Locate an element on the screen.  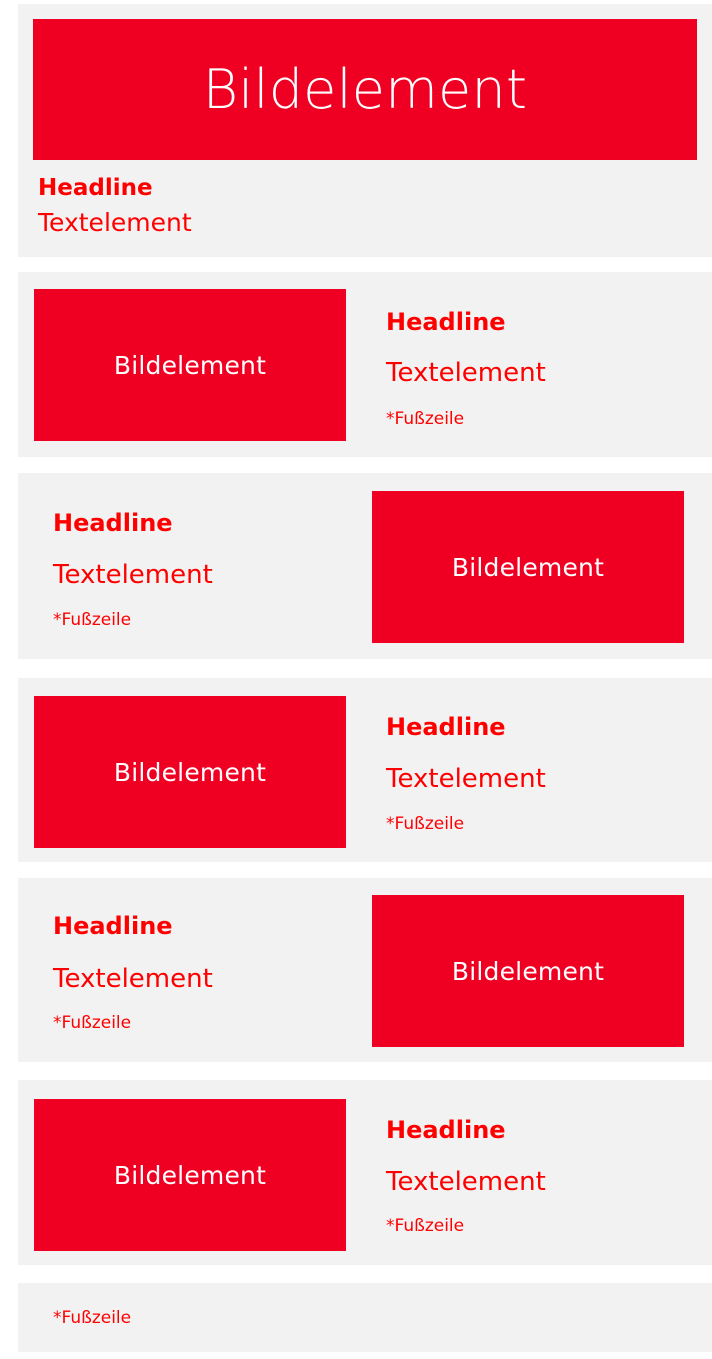
hero-headline: Headline is located at coordinates (95, 188).